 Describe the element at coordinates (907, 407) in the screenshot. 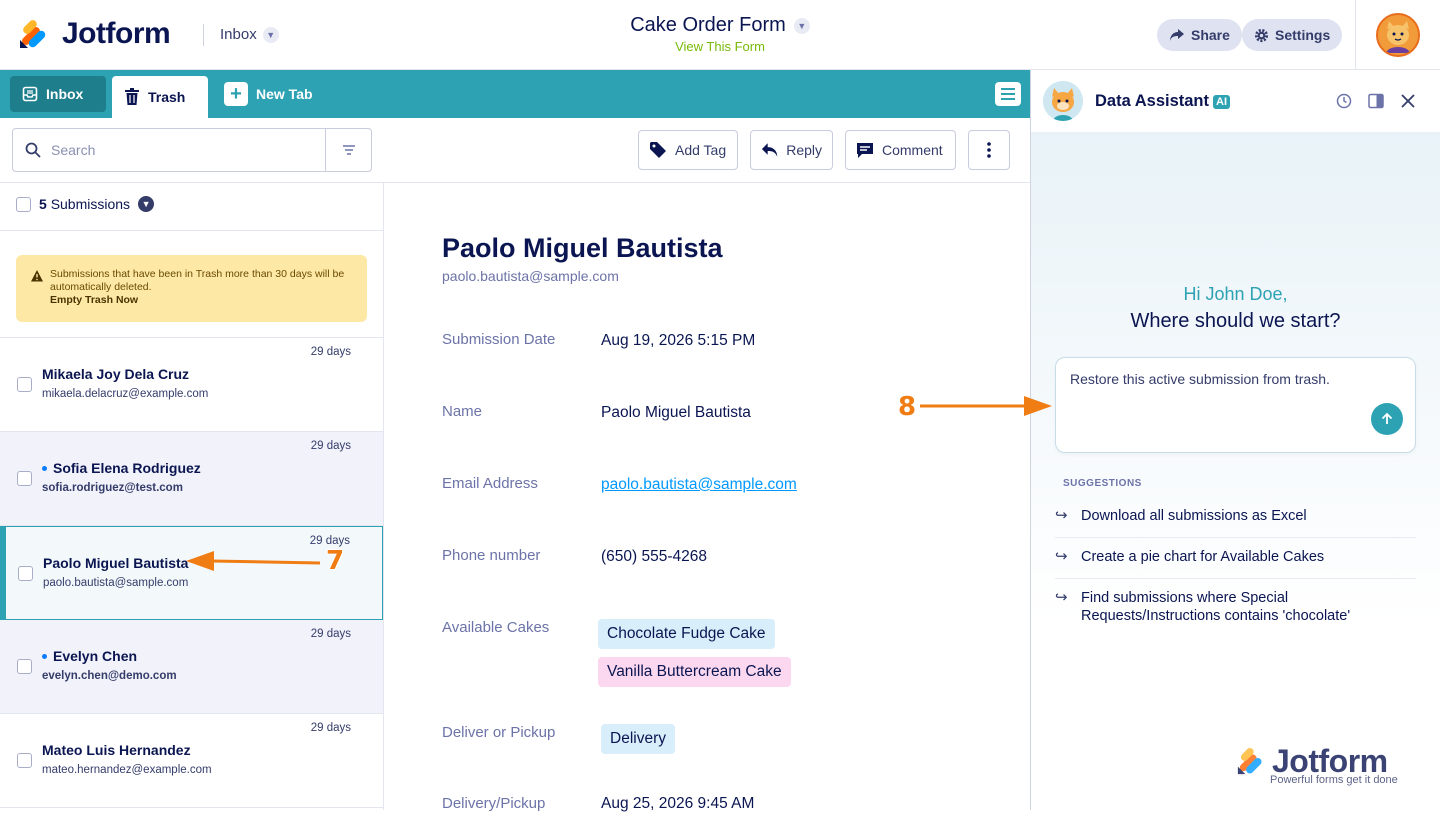

I see `annotation-number-8: 8` at that location.